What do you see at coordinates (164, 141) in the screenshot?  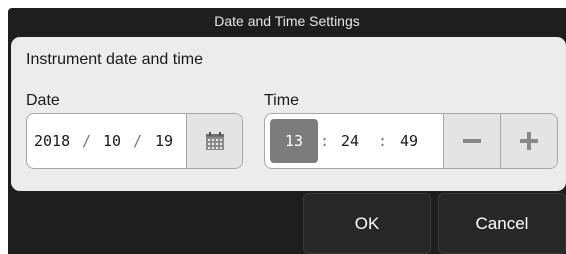 I see `date-day: 19` at bounding box center [164, 141].